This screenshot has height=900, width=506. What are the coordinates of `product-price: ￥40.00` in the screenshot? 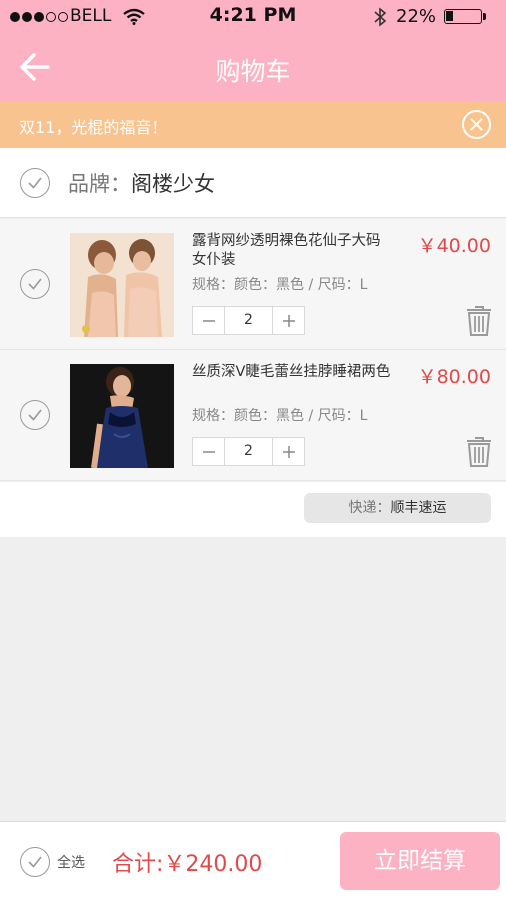 It's located at (454, 246).